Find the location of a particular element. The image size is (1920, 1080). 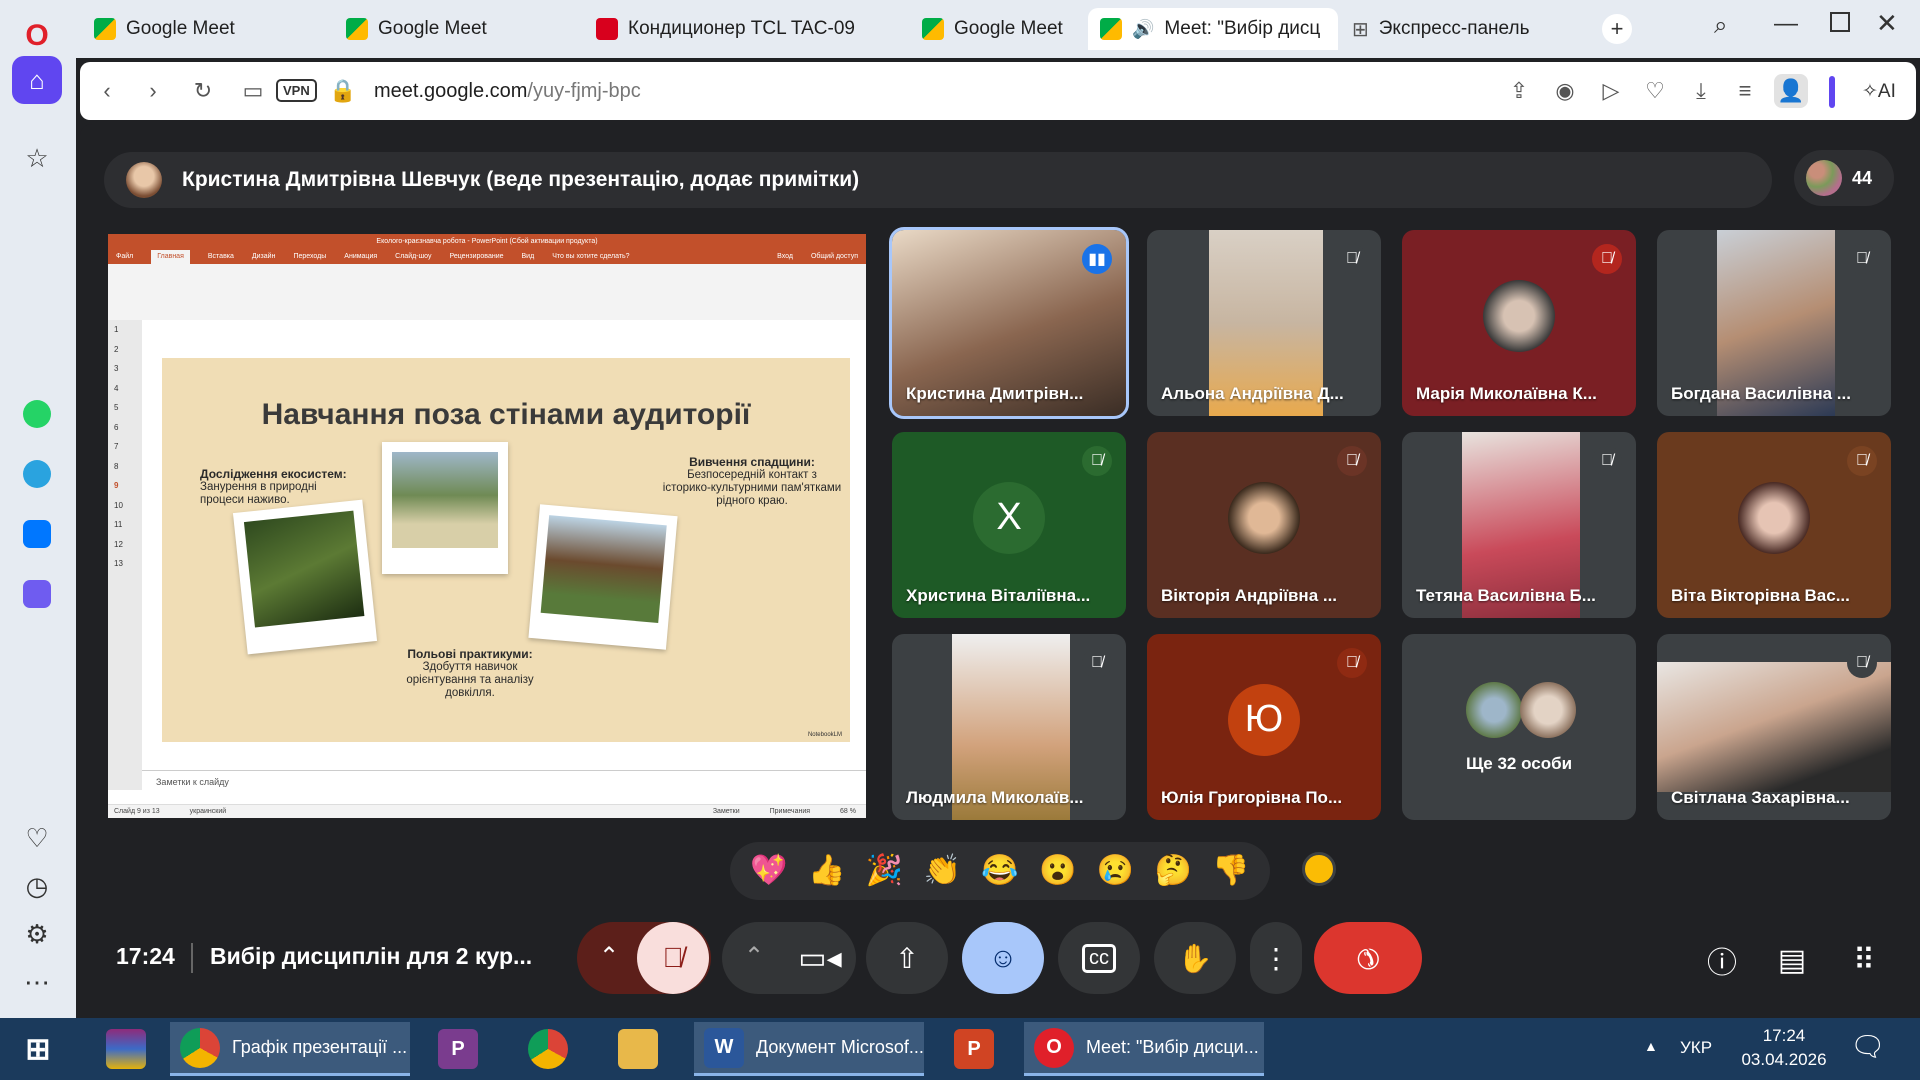

search-icon: ⌕ is located at coordinates (1720, 26).